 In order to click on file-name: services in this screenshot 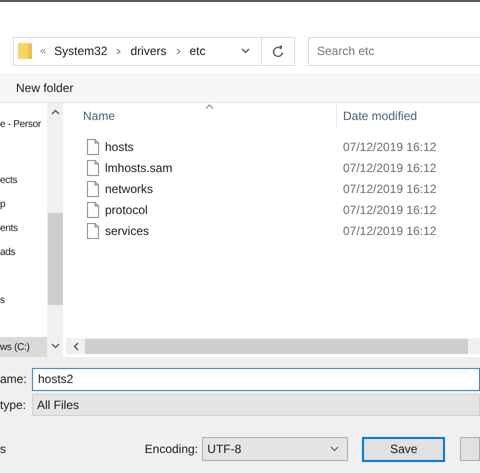, I will do `click(127, 231)`.